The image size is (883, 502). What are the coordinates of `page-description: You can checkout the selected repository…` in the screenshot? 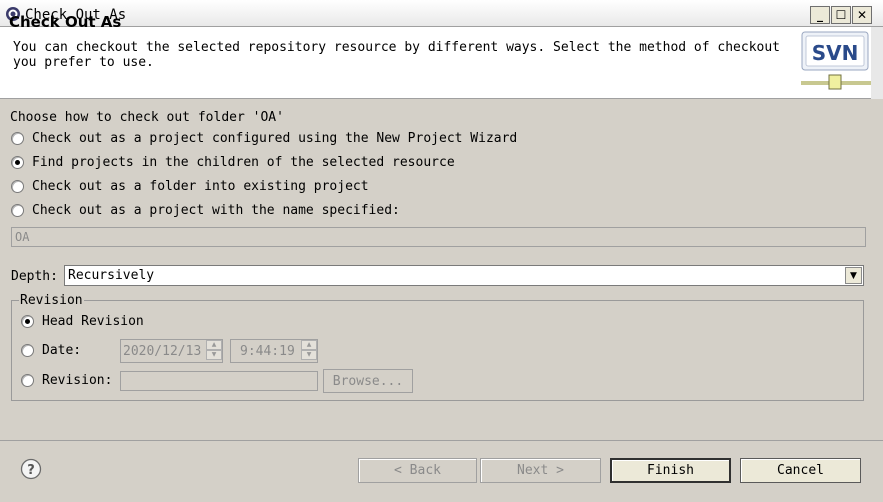 It's located at (397, 55).